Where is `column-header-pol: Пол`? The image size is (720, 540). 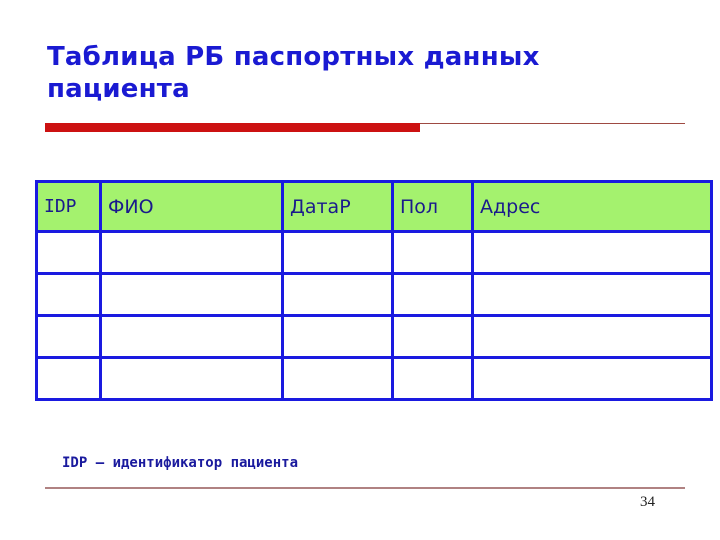
column-header-pol: Пол is located at coordinates (432, 206).